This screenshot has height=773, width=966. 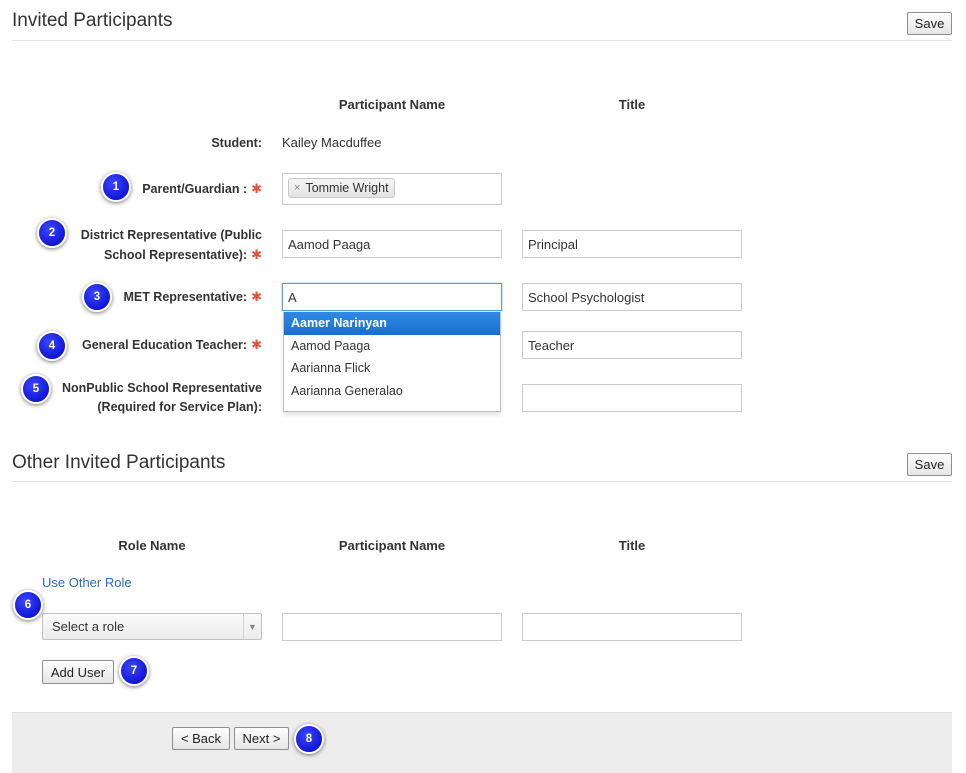 I want to click on district-representative-title-input, so click(x=632, y=244).